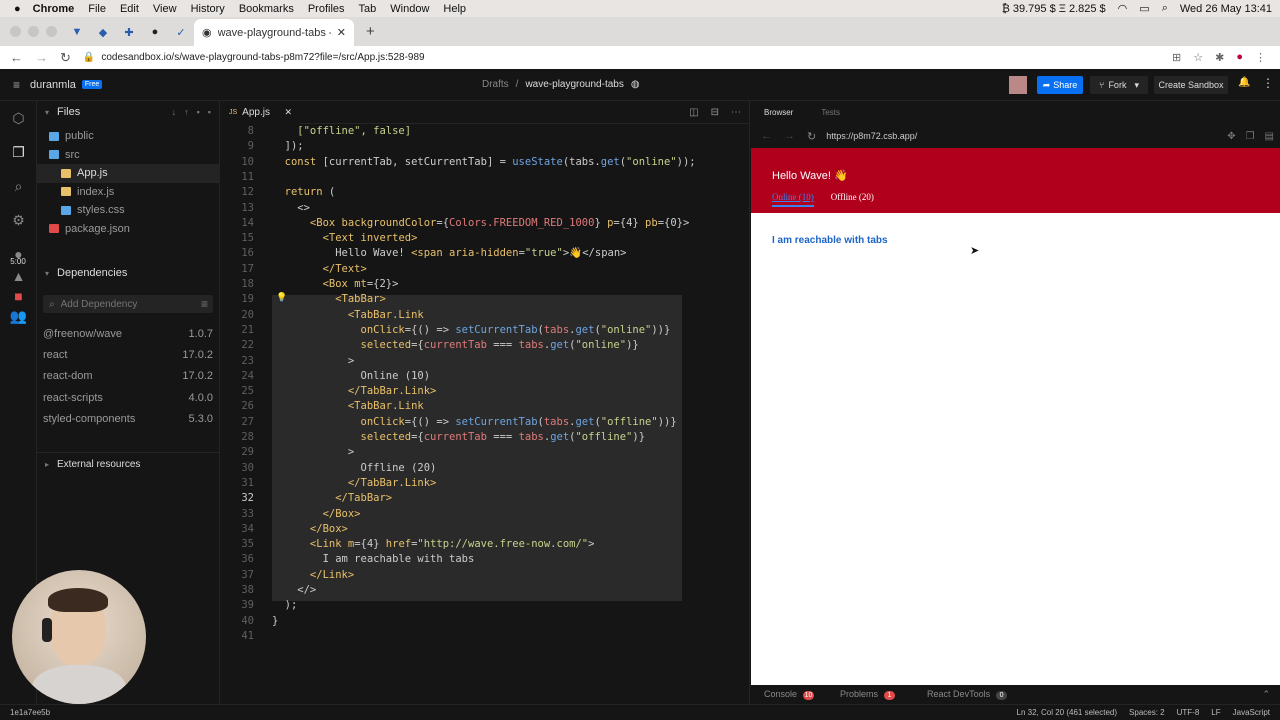 The width and height of the screenshot is (1280, 720). What do you see at coordinates (868, 694) in the screenshot?
I see `problems-tab: Problems 1` at bounding box center [868, 694].